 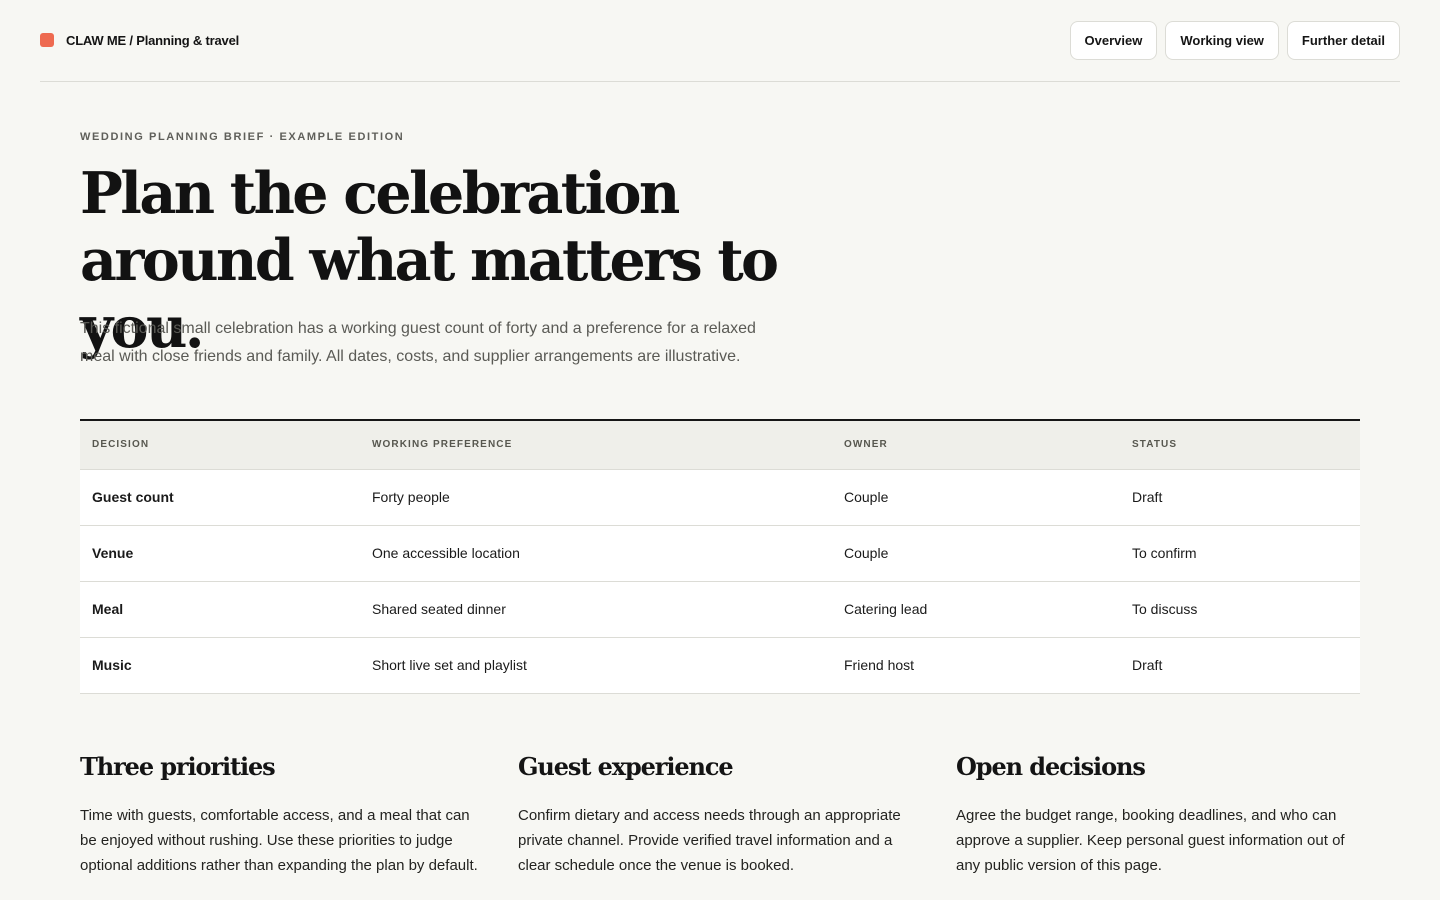 I want to click on table-header-row: DECISION WORKING PREFERENCE OWNER STATUS, so click(x=720, y=445).